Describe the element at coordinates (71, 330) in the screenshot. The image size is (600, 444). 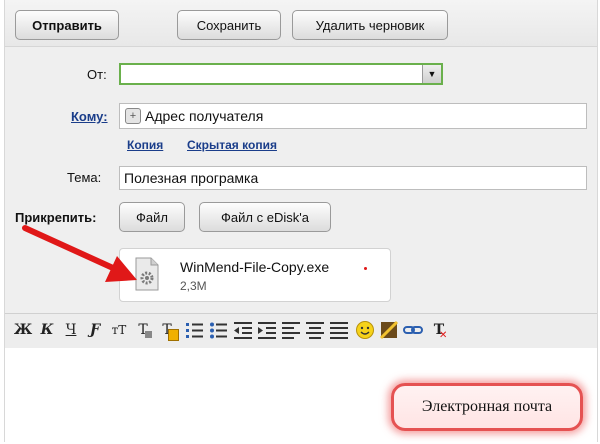
I see `underline-button: Ч` at that location.